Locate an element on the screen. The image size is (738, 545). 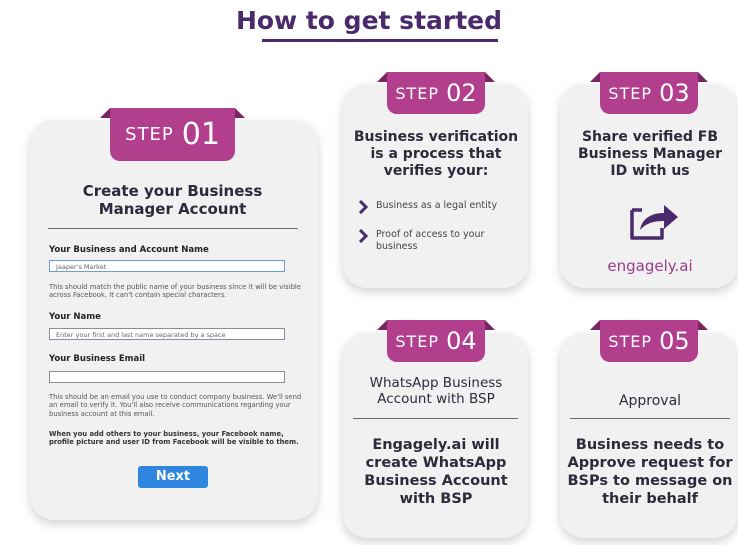
step-04-tab: STEP 04 is located at coordinates (436, 341).